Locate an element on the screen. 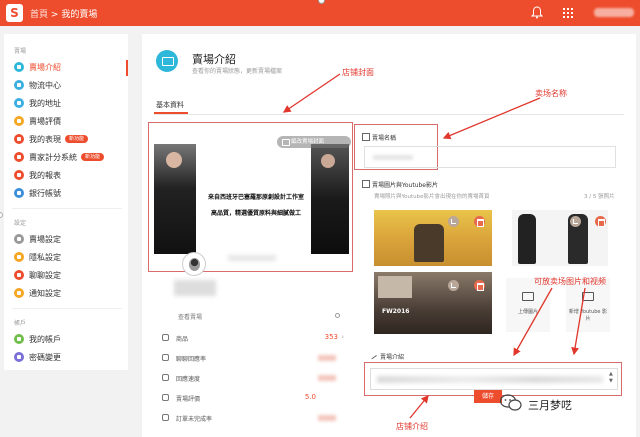 This screenshot has height=437, width=640. sidebar-item-privacy: 隱私設定 is located at coordinates (37, 257).